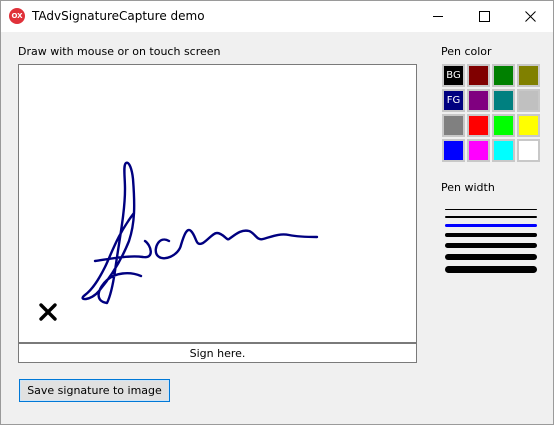 The width and height of the screenshot is (554, 425). I want to click on color-swatch: FG, so click(453, 100).